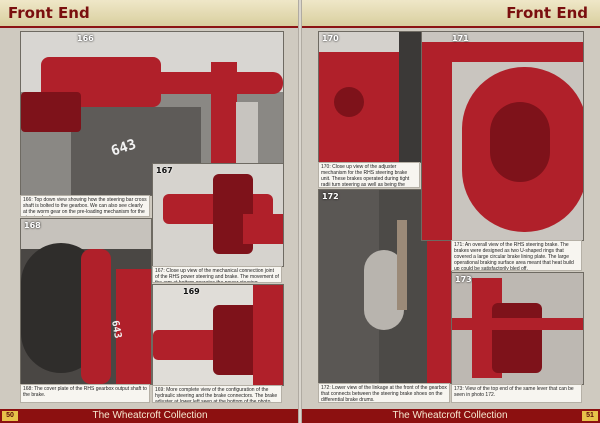 This screenshot has width=600, height=423. I want to click on photo-169-number: 169, so click(191, 291).